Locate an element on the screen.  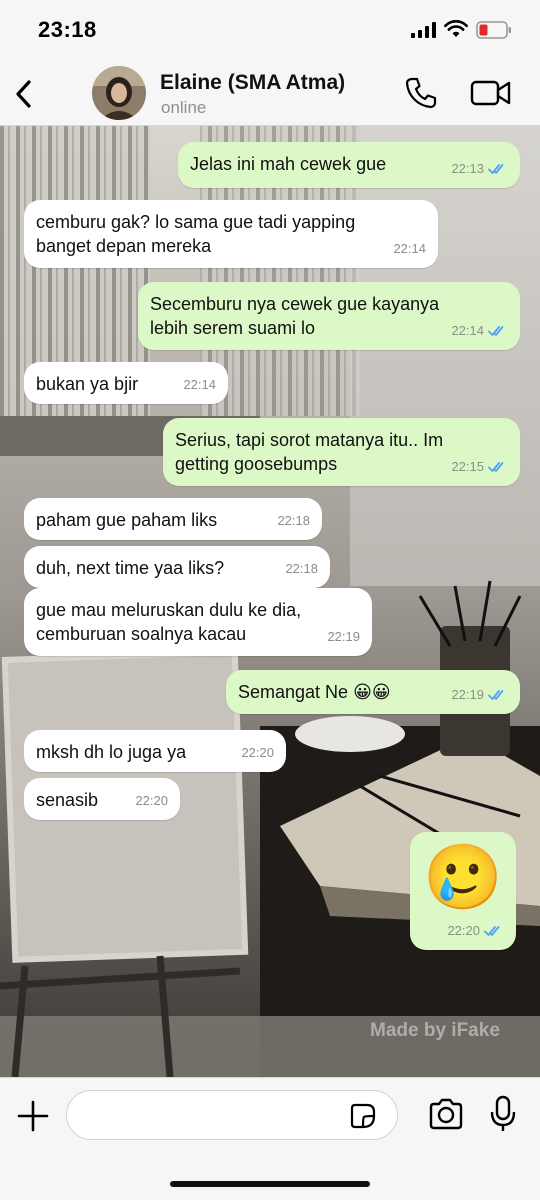
incoming-message: duh, next time yaa liks? 22:18 is located at coordinates (177, 567).